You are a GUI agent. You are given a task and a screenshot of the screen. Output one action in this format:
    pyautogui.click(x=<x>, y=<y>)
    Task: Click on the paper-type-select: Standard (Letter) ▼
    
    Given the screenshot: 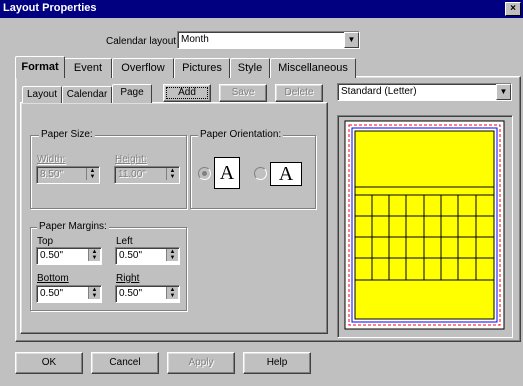 What is the action you would take?
    pyautogui.click(x=424, y=92)
    